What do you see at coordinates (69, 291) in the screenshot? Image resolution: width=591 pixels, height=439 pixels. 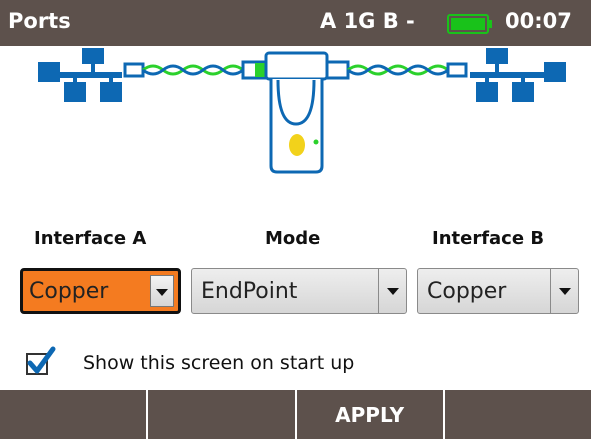 I see `interface-a-value: Copper` at bounding box center [69, 291].